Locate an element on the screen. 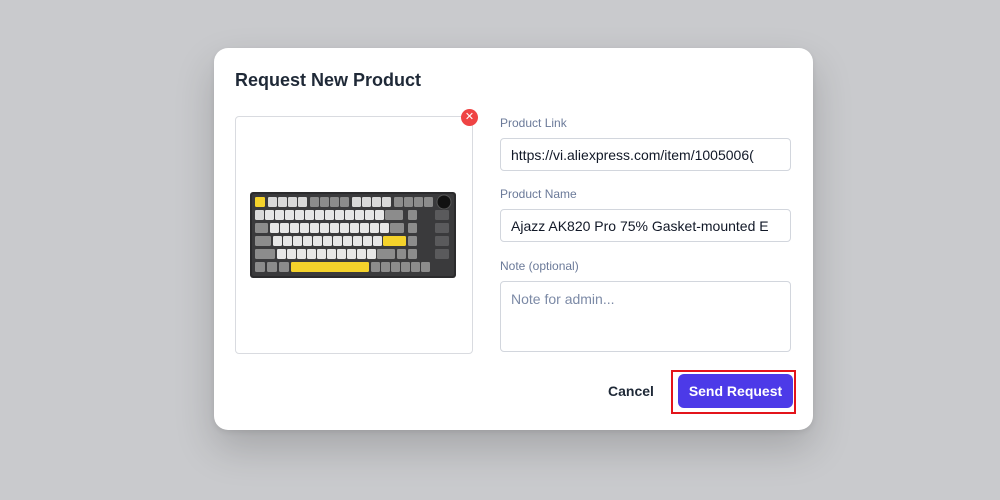 The image size is (1000, 500). product-name-label: Product Name is located at coordinates (538, 194).